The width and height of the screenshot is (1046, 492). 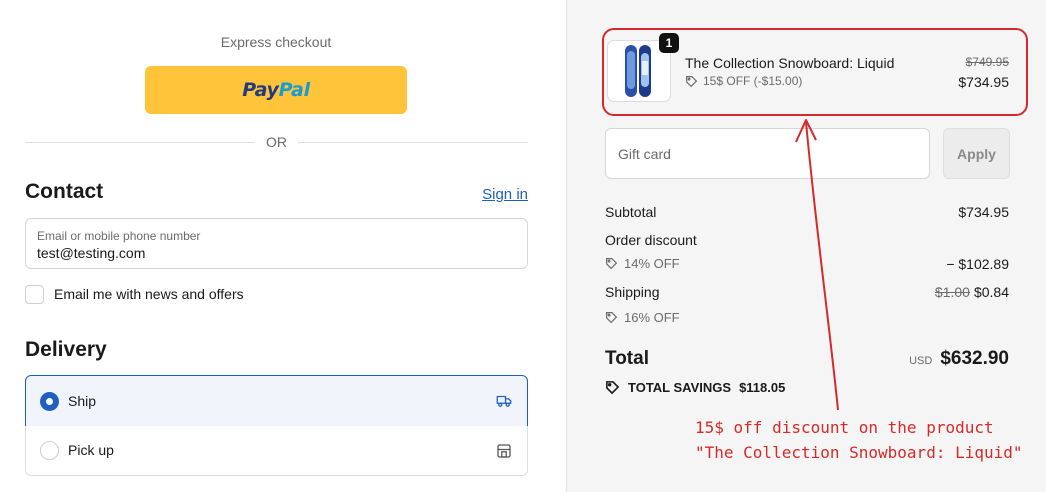 I want to click on truck-icon, so click(x=504, y=401).